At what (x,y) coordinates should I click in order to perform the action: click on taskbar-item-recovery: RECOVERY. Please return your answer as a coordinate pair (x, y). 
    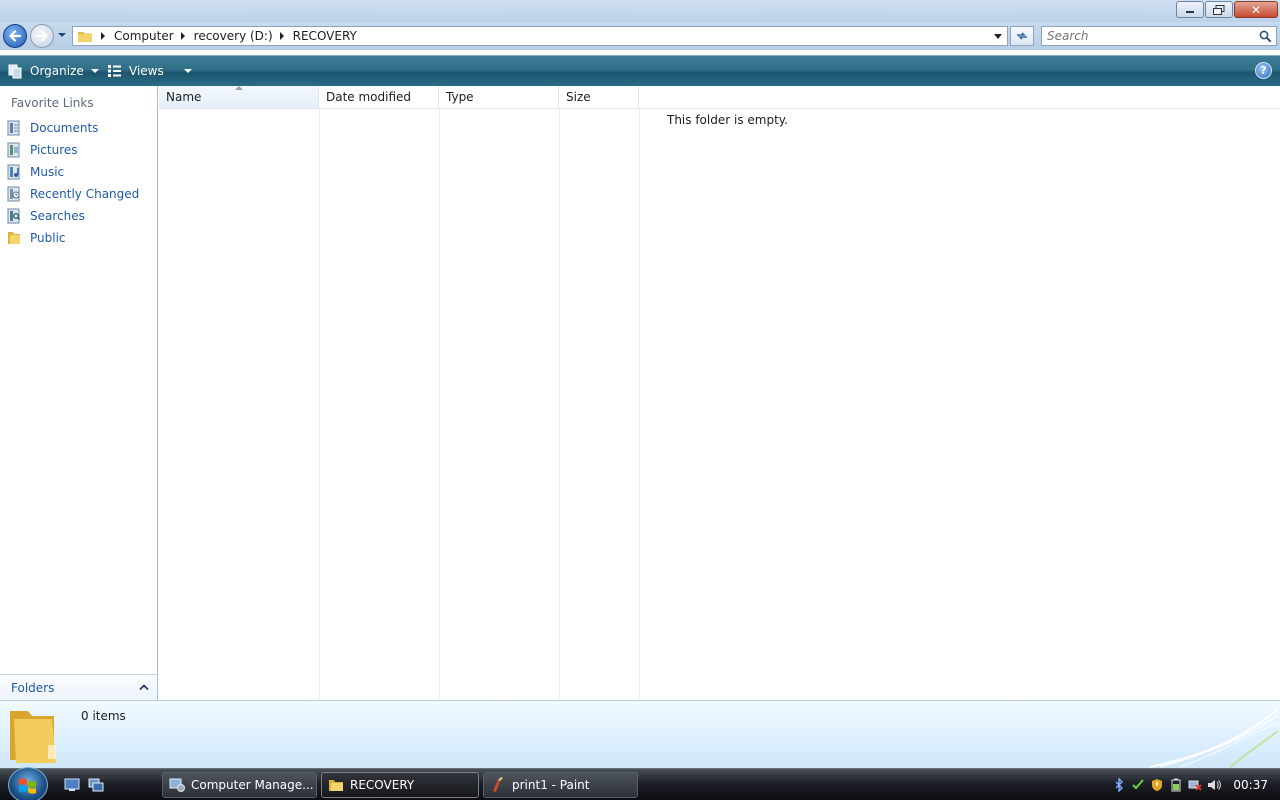
    Looking at the image, I should click on (400, 785).